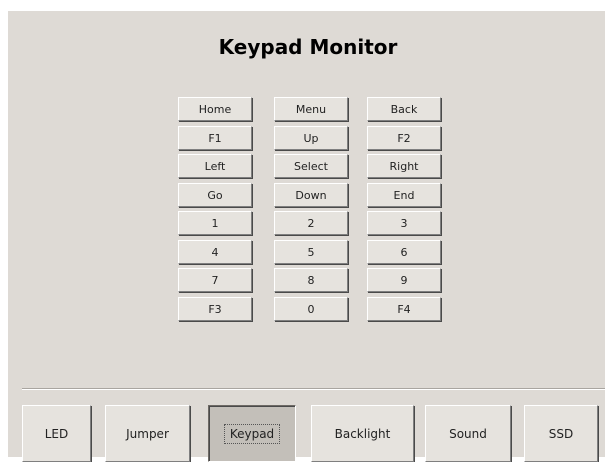 The image size is (605, 462). I want to click on key-9-button: 9, so click(404, 280).